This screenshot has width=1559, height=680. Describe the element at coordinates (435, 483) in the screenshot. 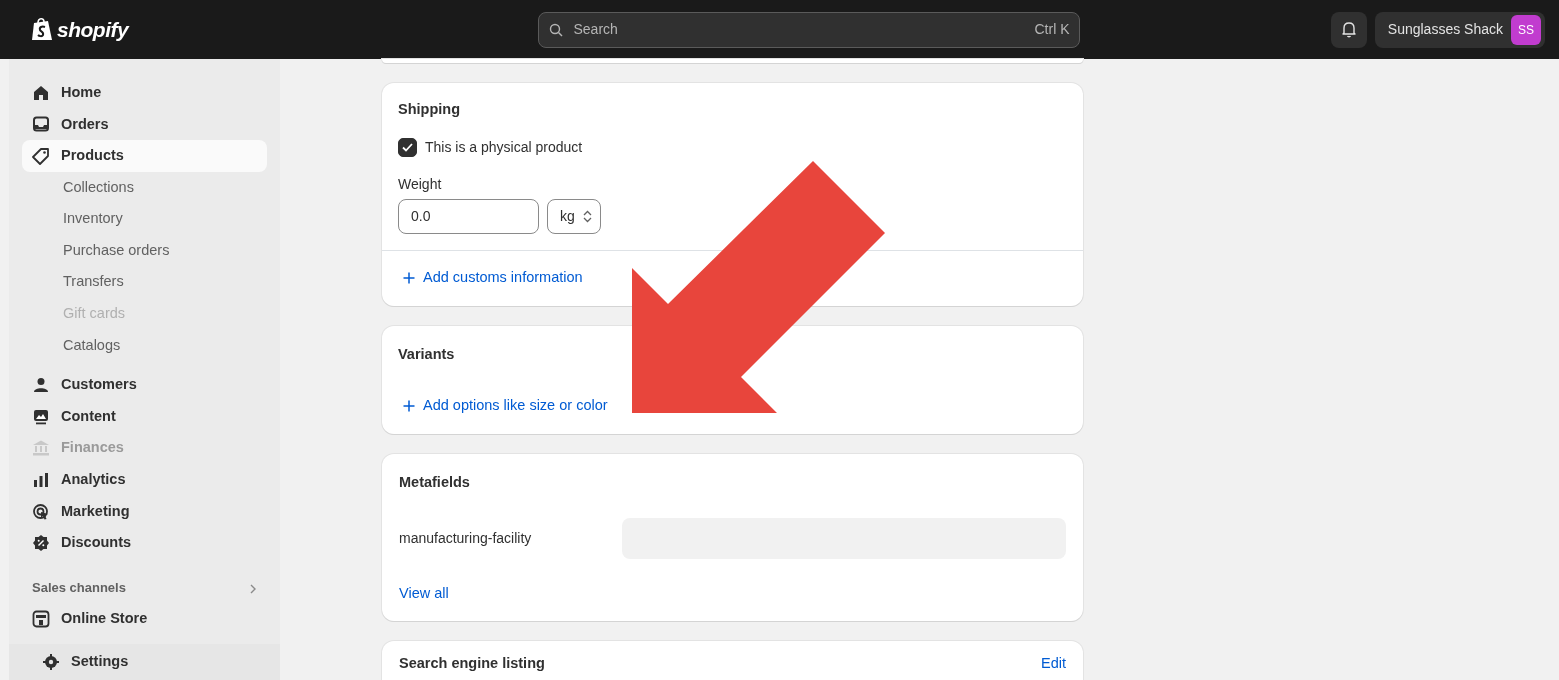

I see `card-title: Metafields` at that location.